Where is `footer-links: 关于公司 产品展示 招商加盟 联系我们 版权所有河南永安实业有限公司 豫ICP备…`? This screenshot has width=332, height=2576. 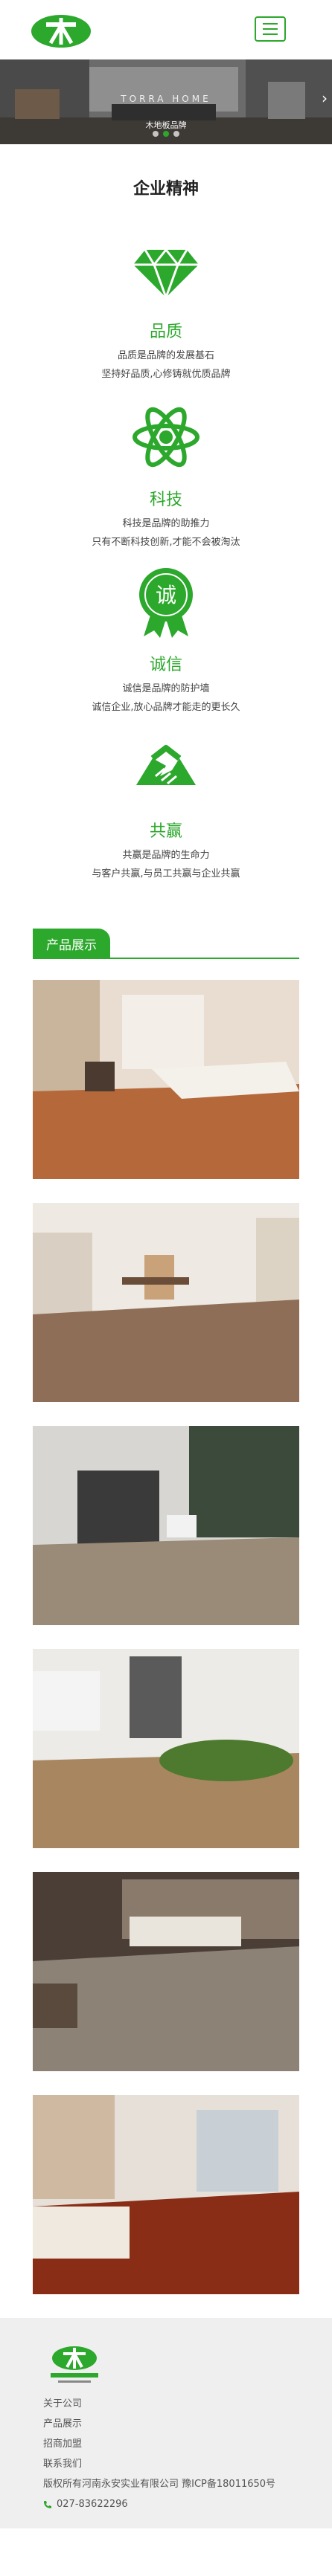 footer-links: 关于公司 产品展示 招商加盟 联系我们 版权所有河南永安实业有限公司 豫ICP备… is located at coordinates (187, 2444).